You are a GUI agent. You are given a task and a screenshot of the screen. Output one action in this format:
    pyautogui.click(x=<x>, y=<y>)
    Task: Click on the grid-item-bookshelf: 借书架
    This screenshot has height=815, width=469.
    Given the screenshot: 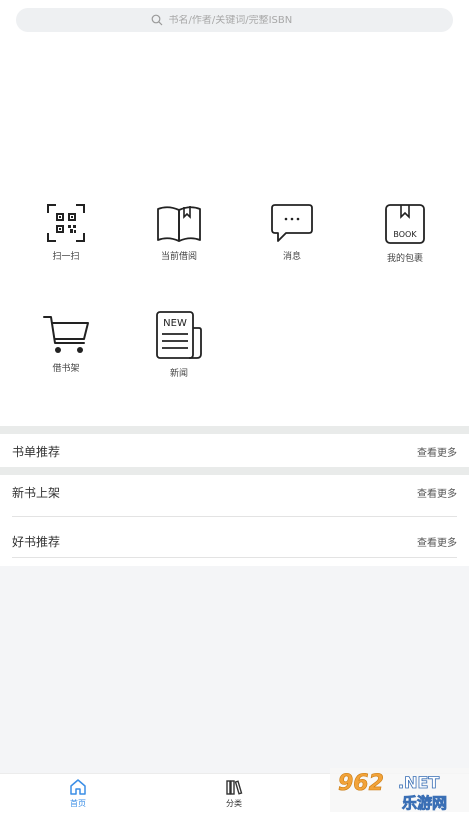 What is the action you would take?
    pyautogui.click(x=66, y=343)
    